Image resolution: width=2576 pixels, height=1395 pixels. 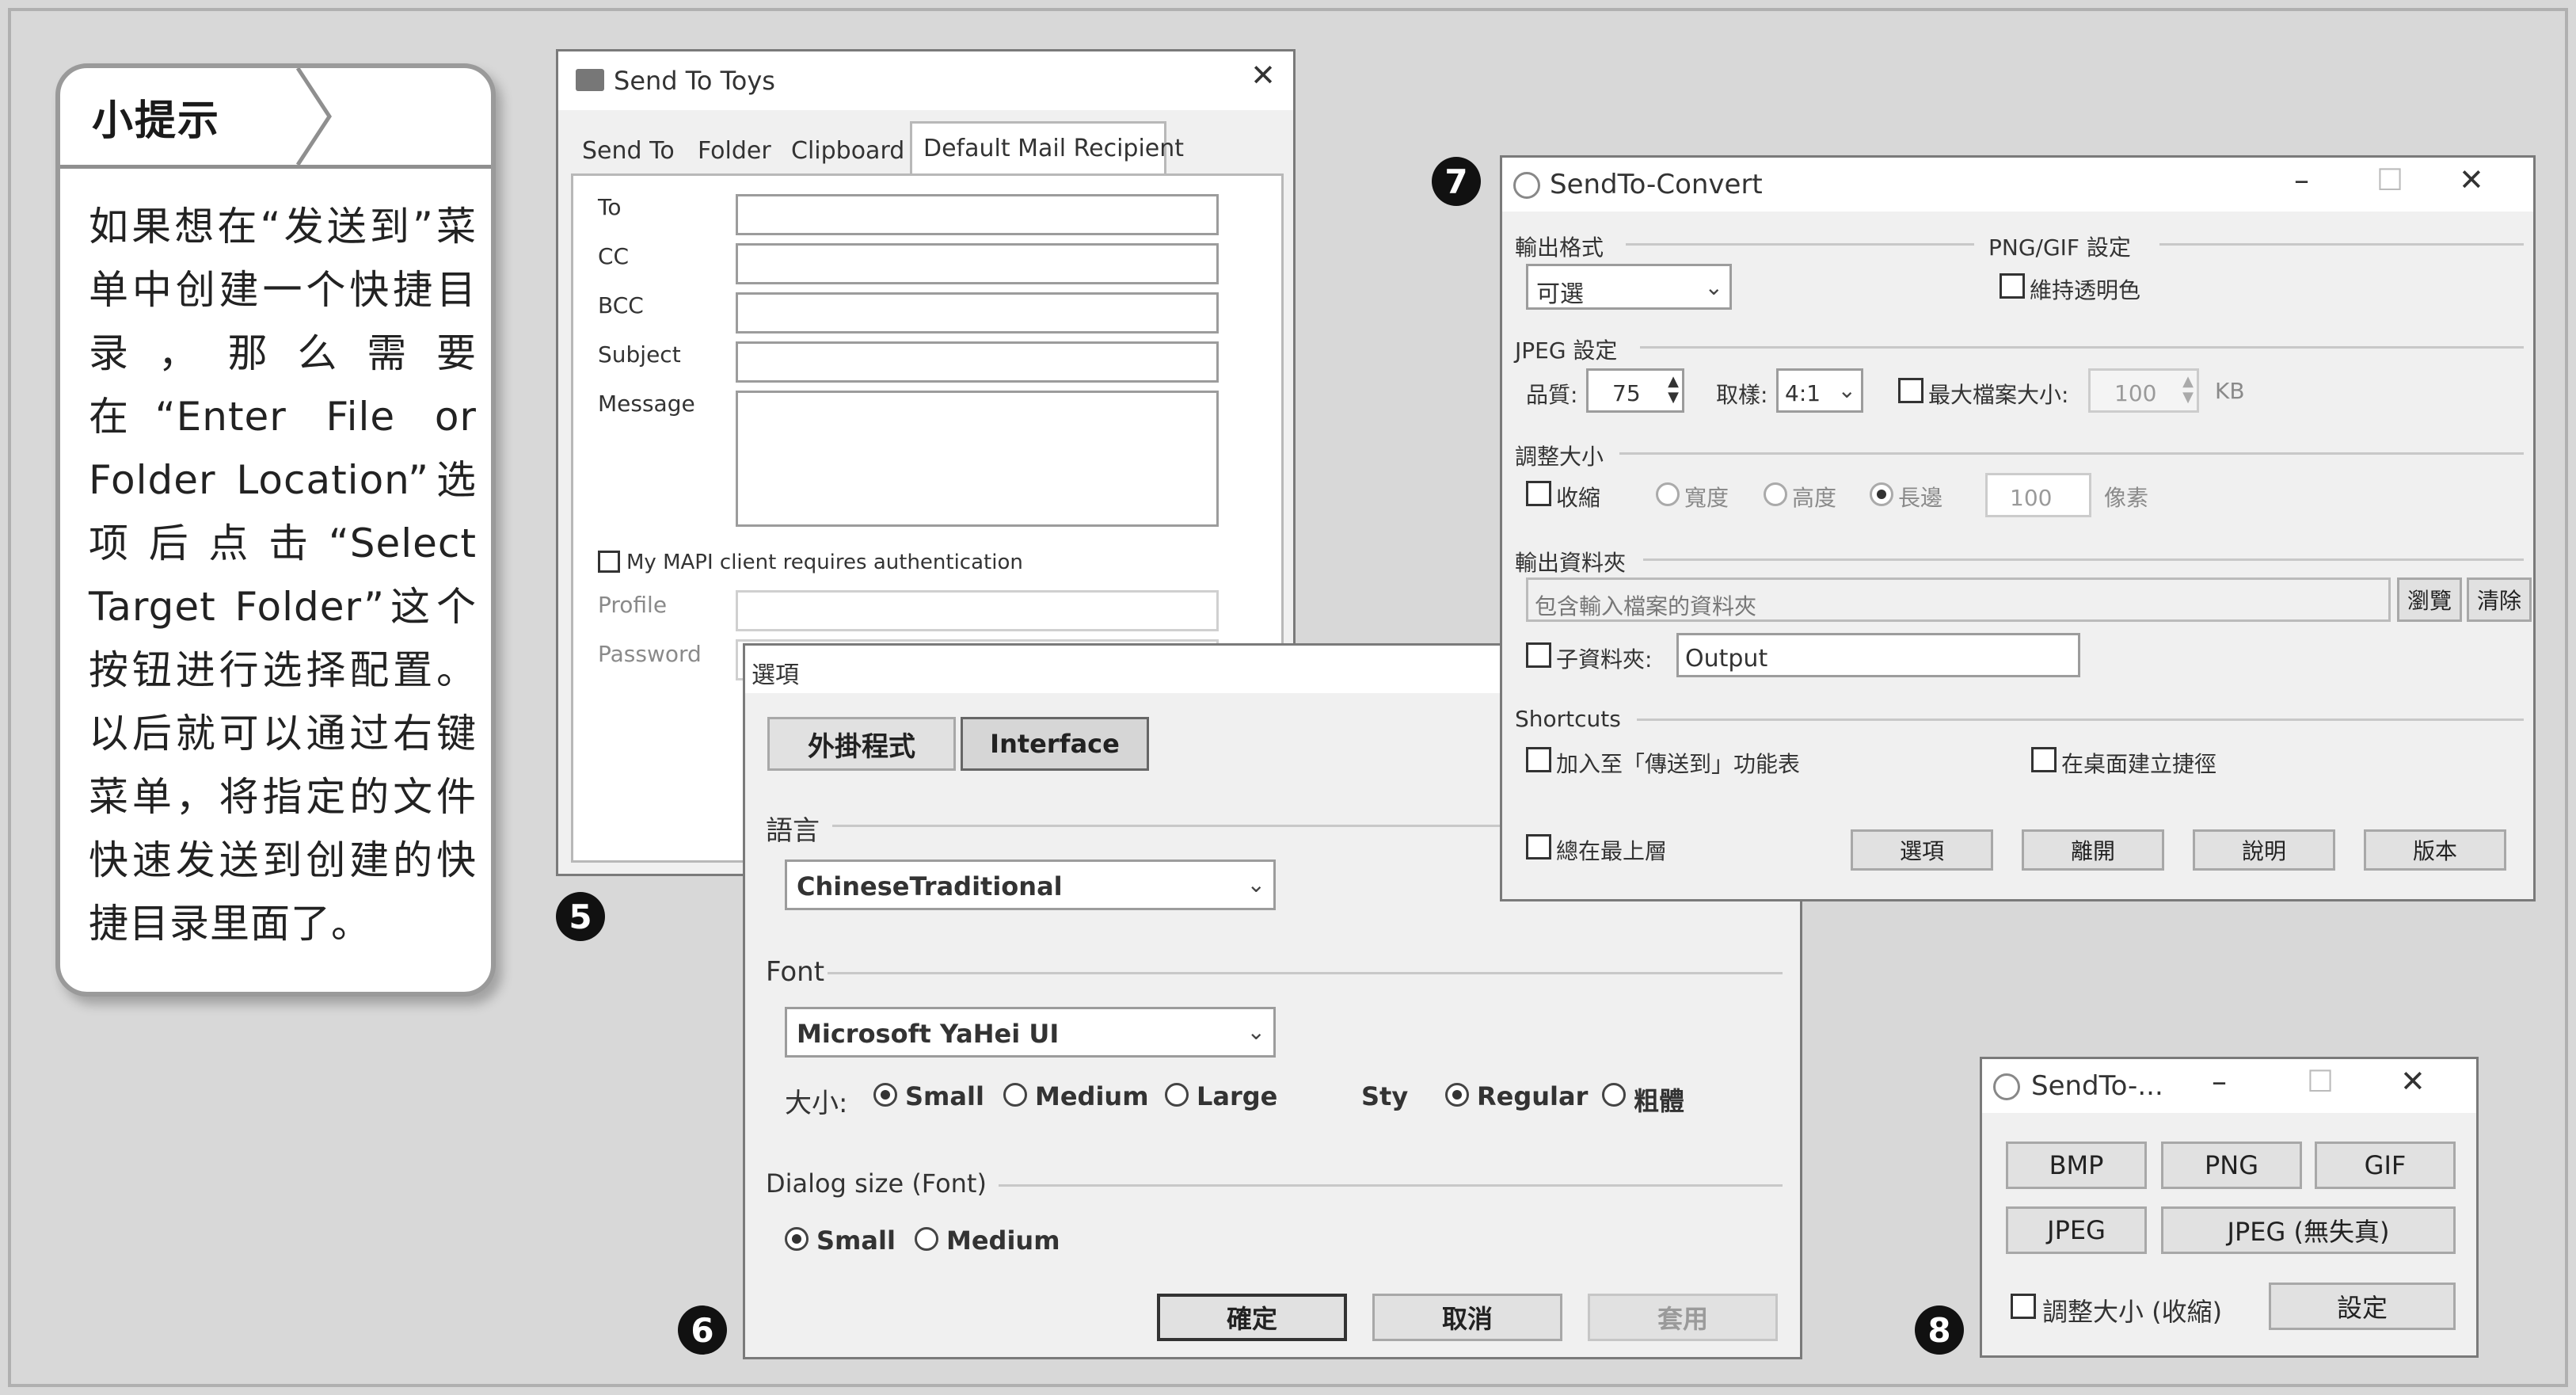 I want to click on settings-button: 設定, so click(x=2362, y=1306).